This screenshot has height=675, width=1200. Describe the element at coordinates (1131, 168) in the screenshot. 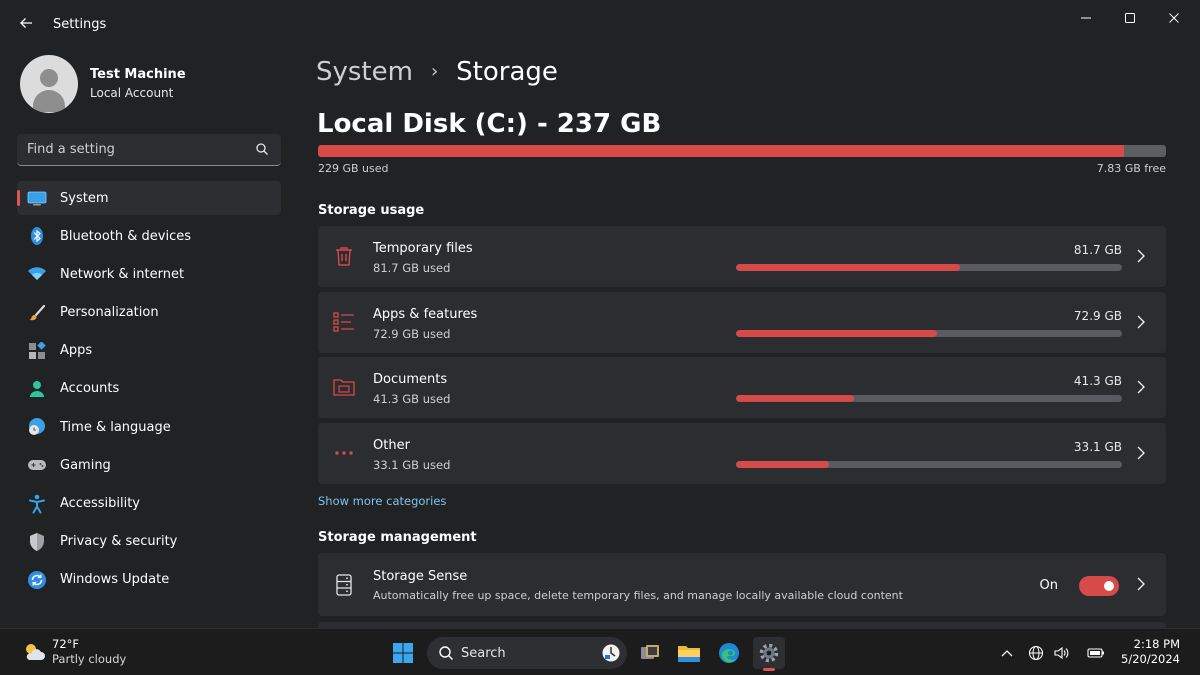

I see `disk-free-label: 7.83 GB free` at that location.